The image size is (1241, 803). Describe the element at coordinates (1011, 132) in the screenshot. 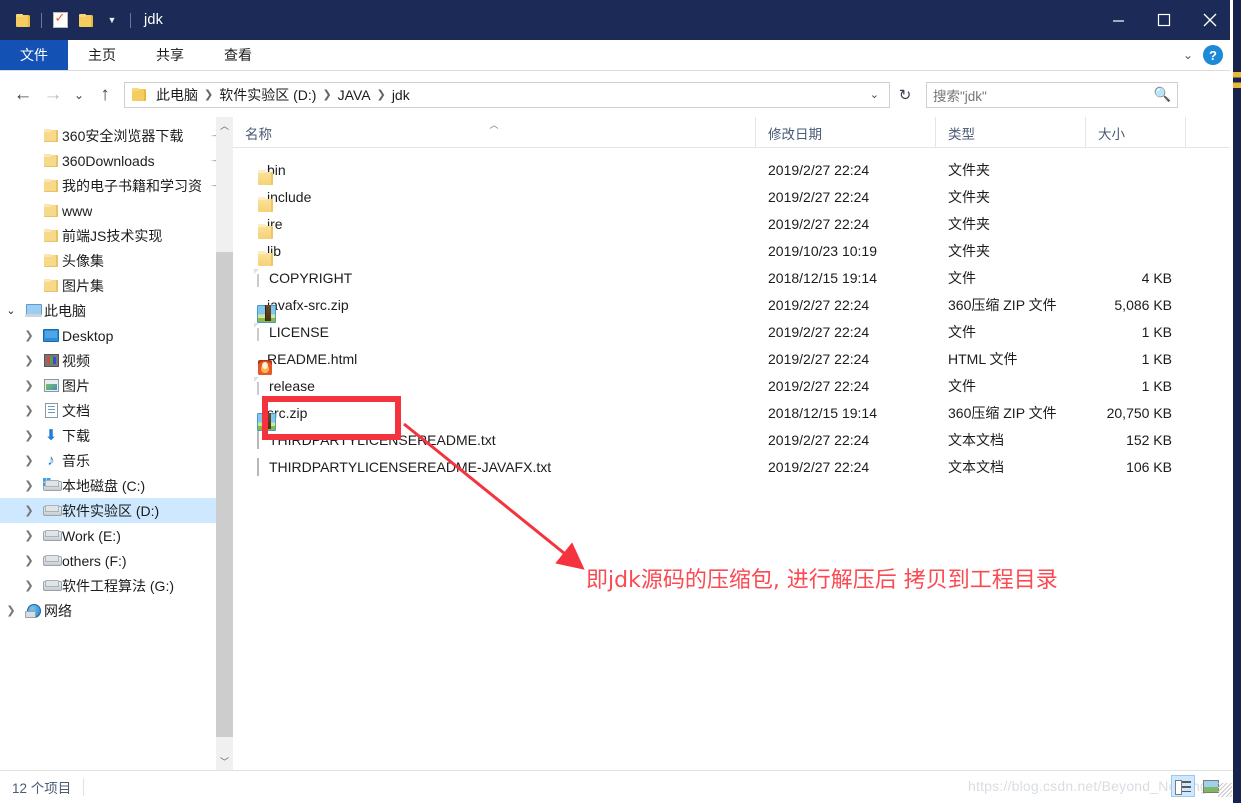

I see `column-header-type: 类型` at that location.